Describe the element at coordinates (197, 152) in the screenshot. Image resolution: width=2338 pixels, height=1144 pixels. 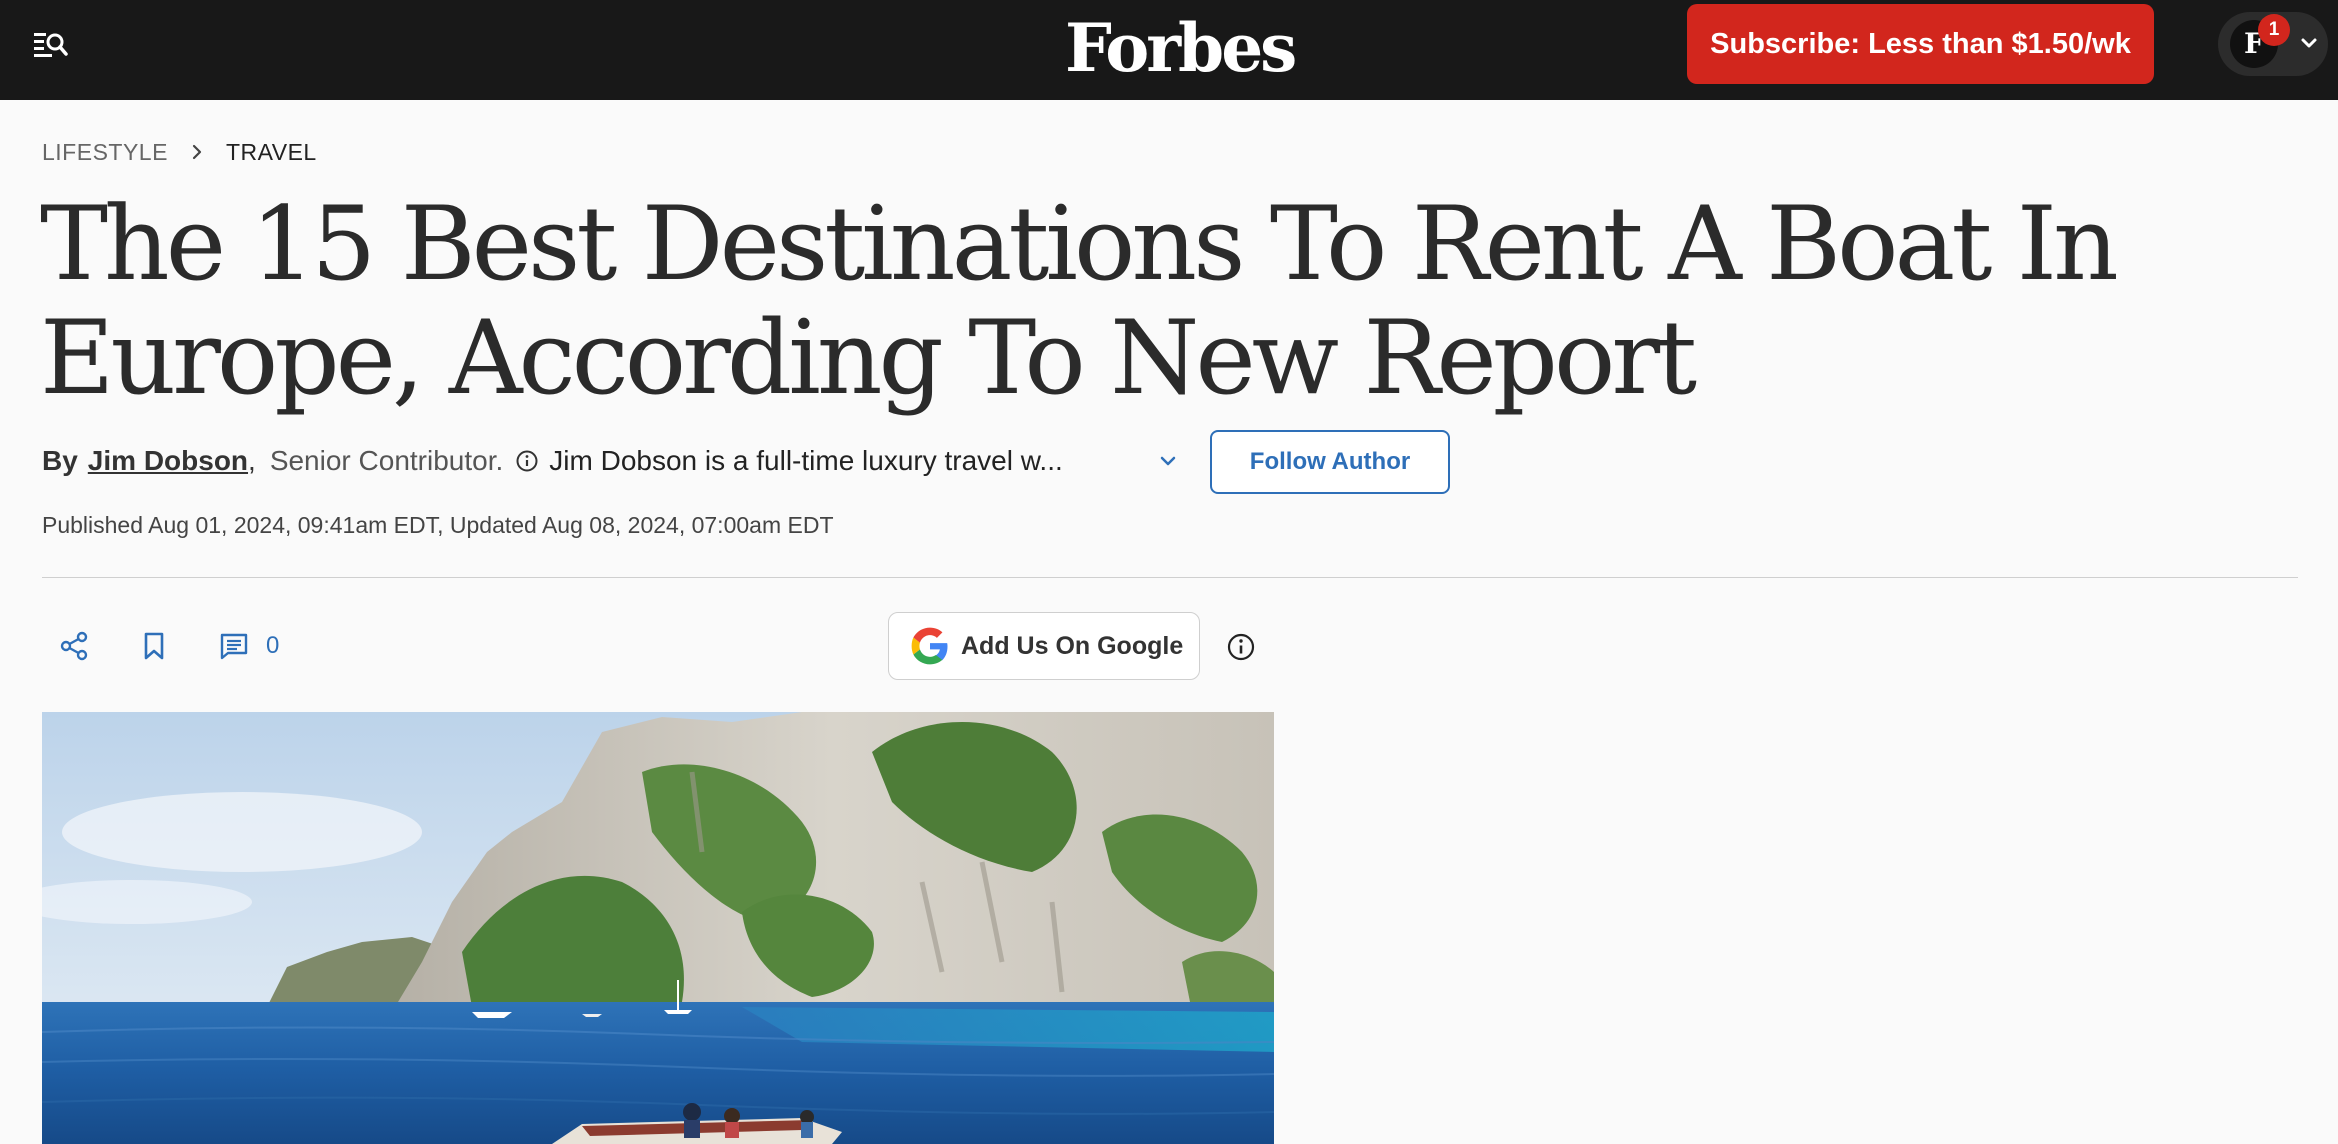
I see `chevron-right-icon` at that location.